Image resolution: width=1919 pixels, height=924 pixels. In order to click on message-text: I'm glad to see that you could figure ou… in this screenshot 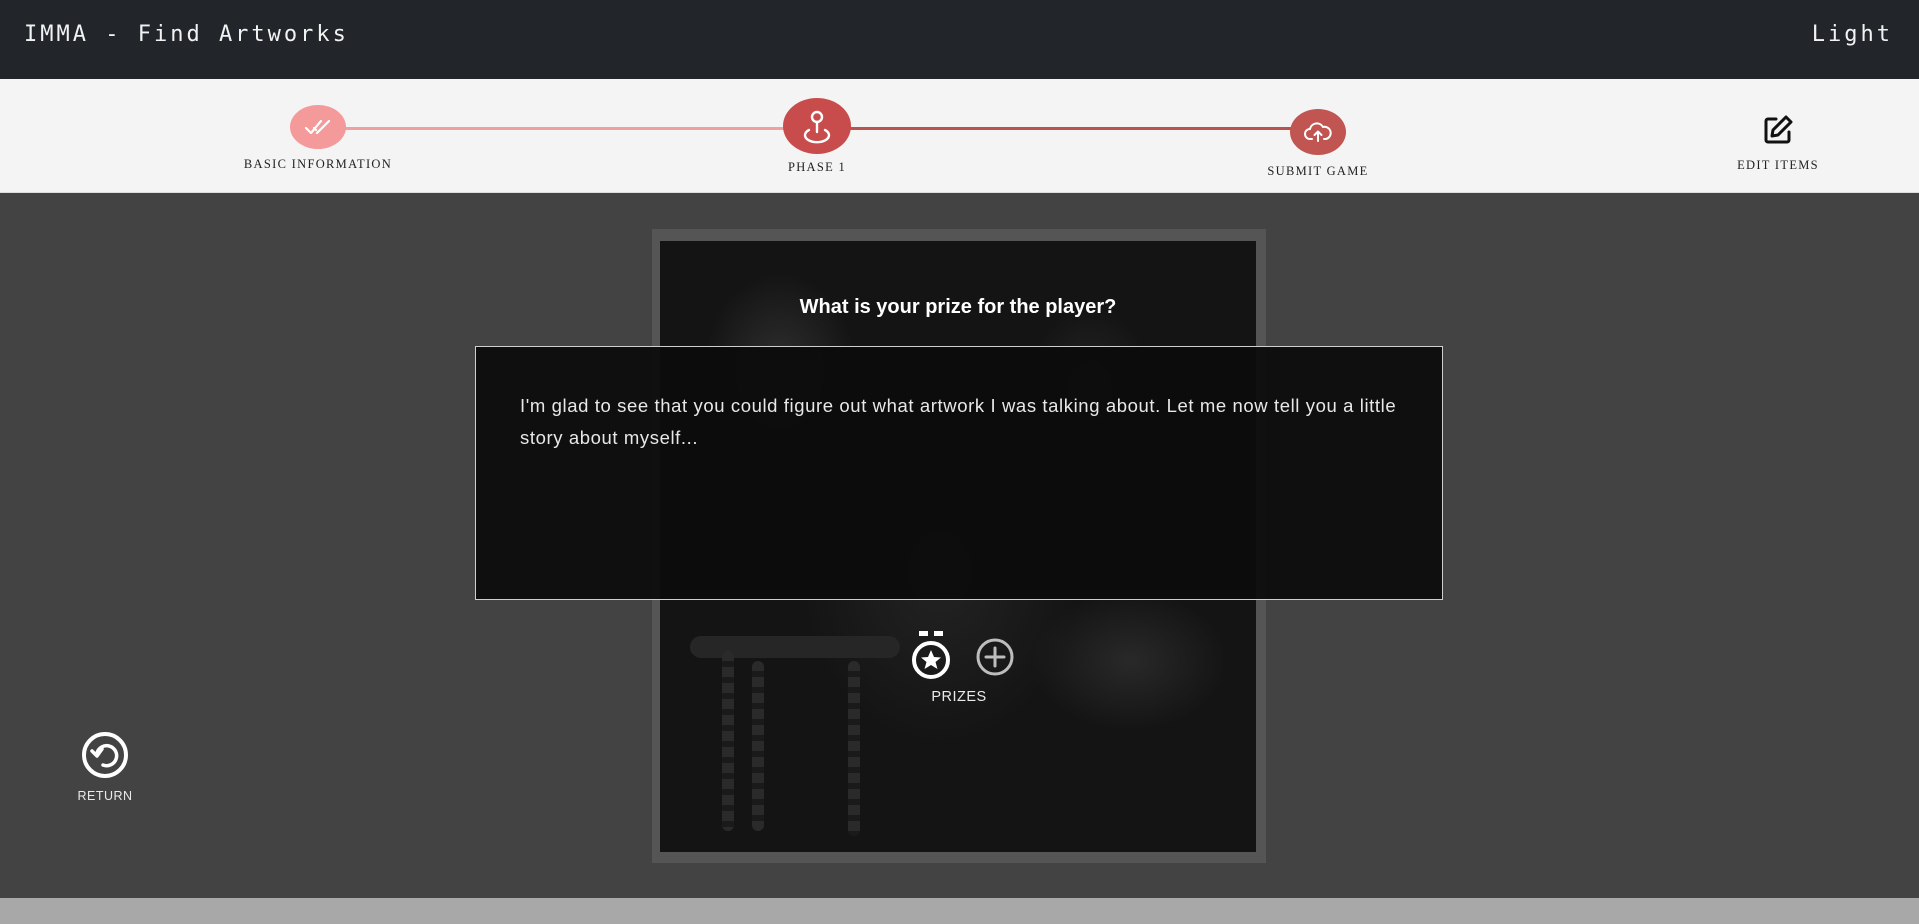, I will do `click(958, 421)`.